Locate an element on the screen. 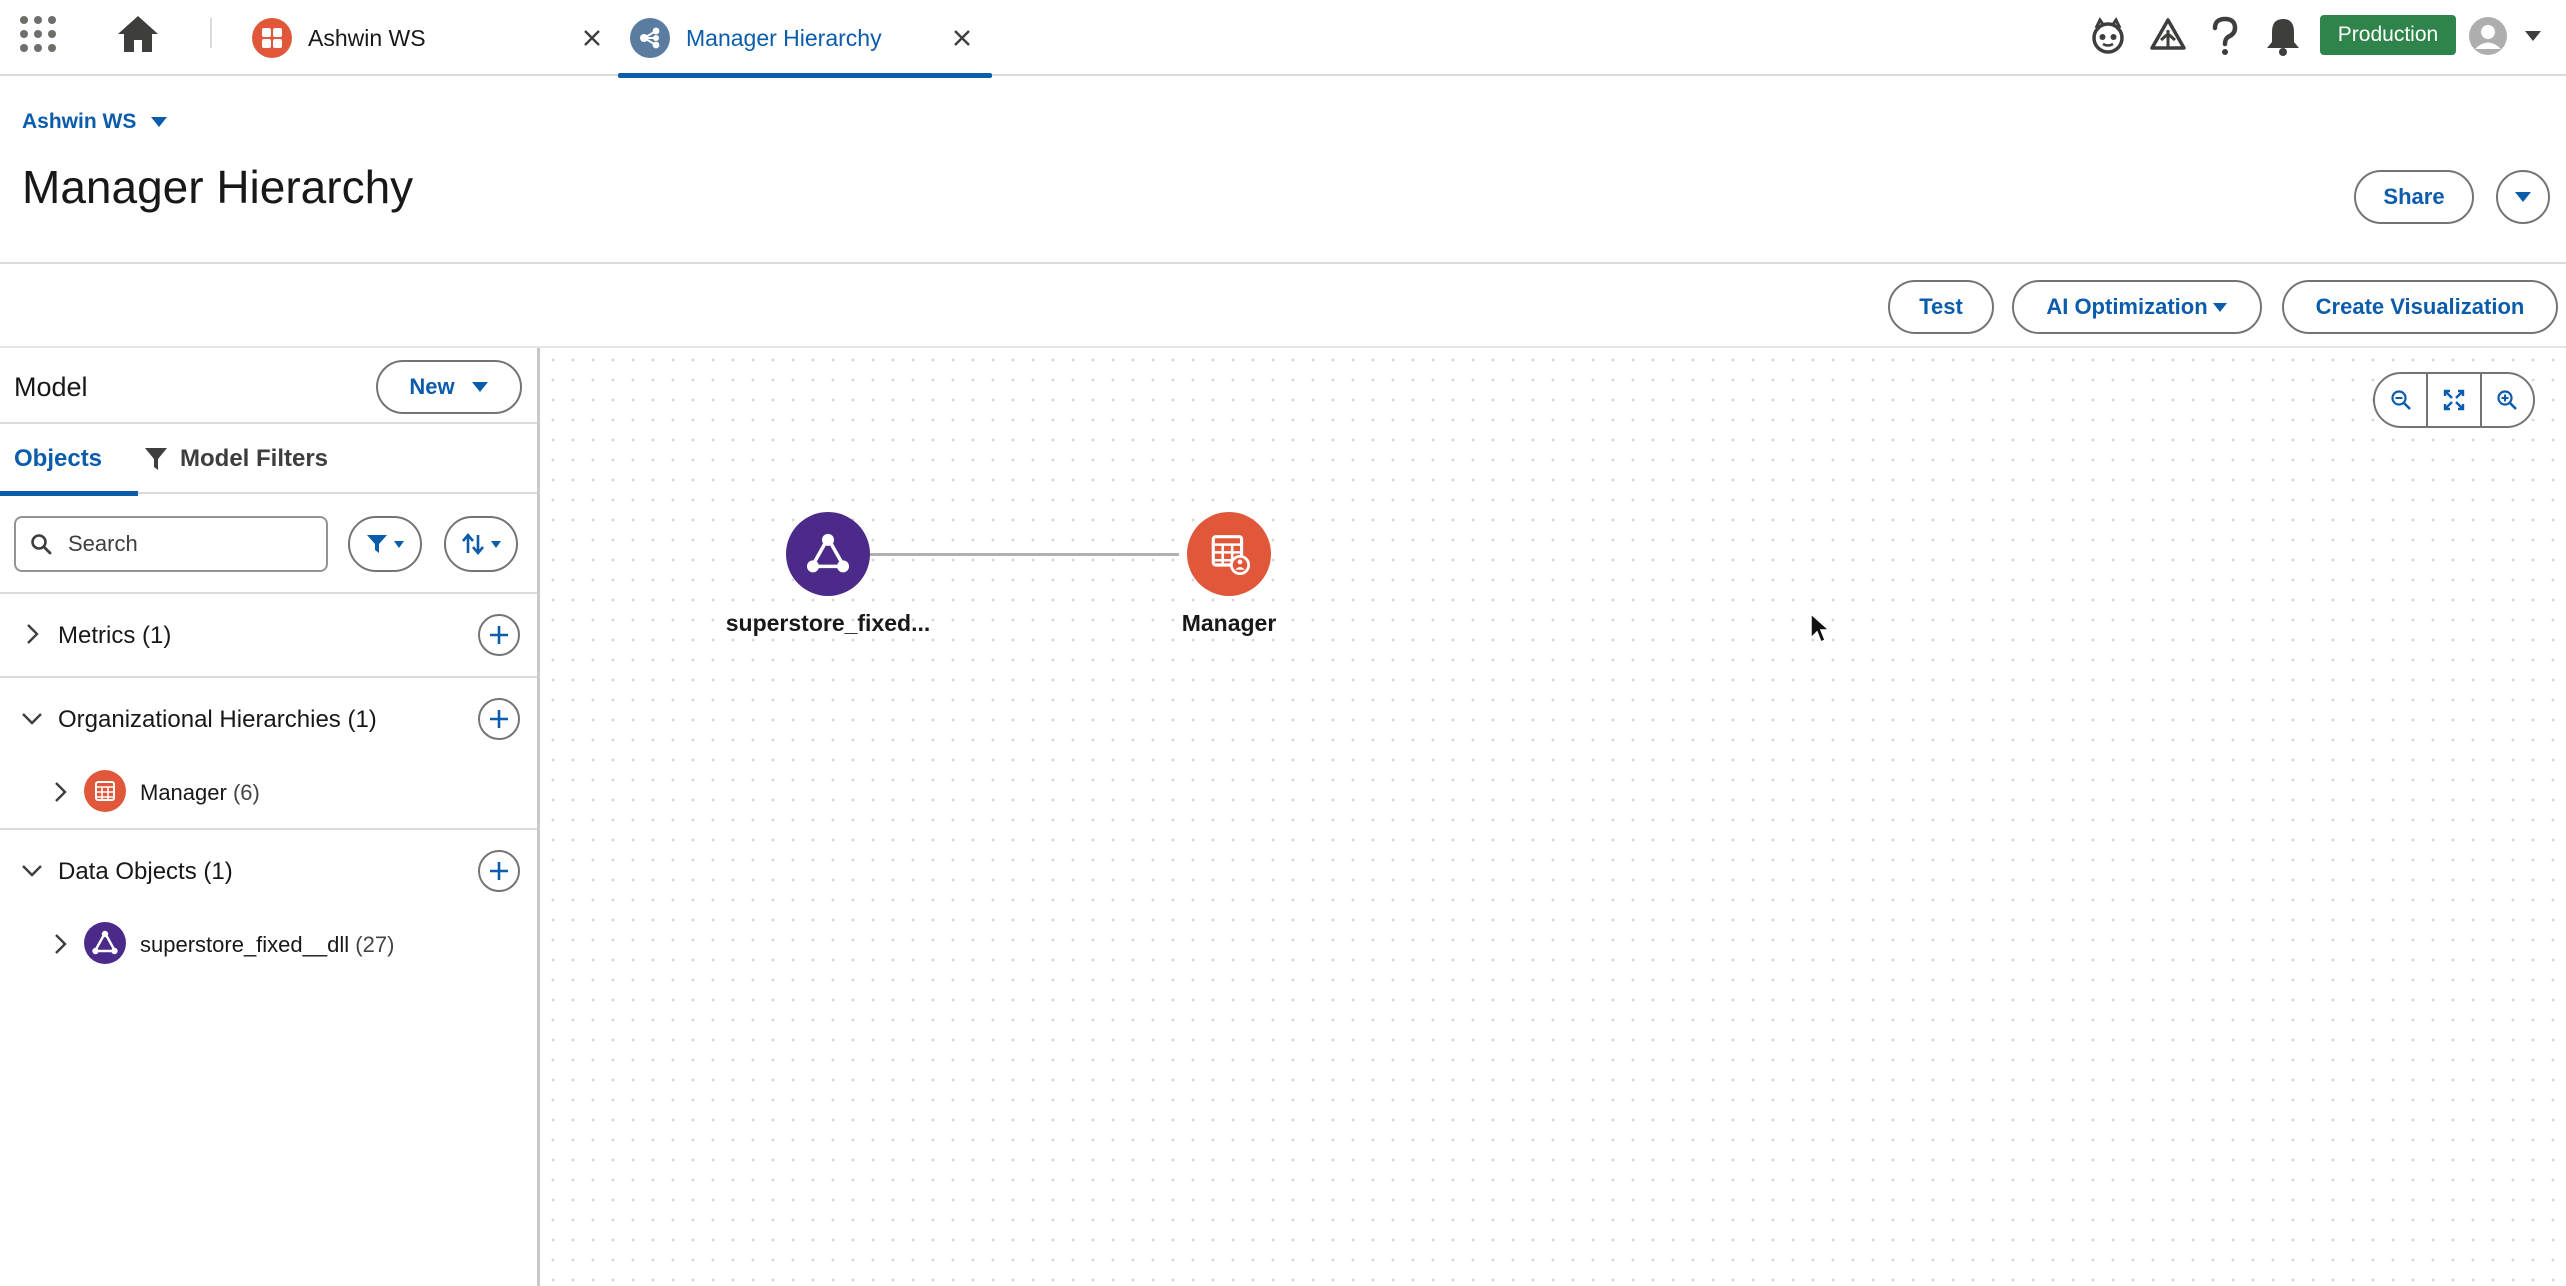  tab-ashwin-ws: Ashwin WS is located at coordinates (432, 38).